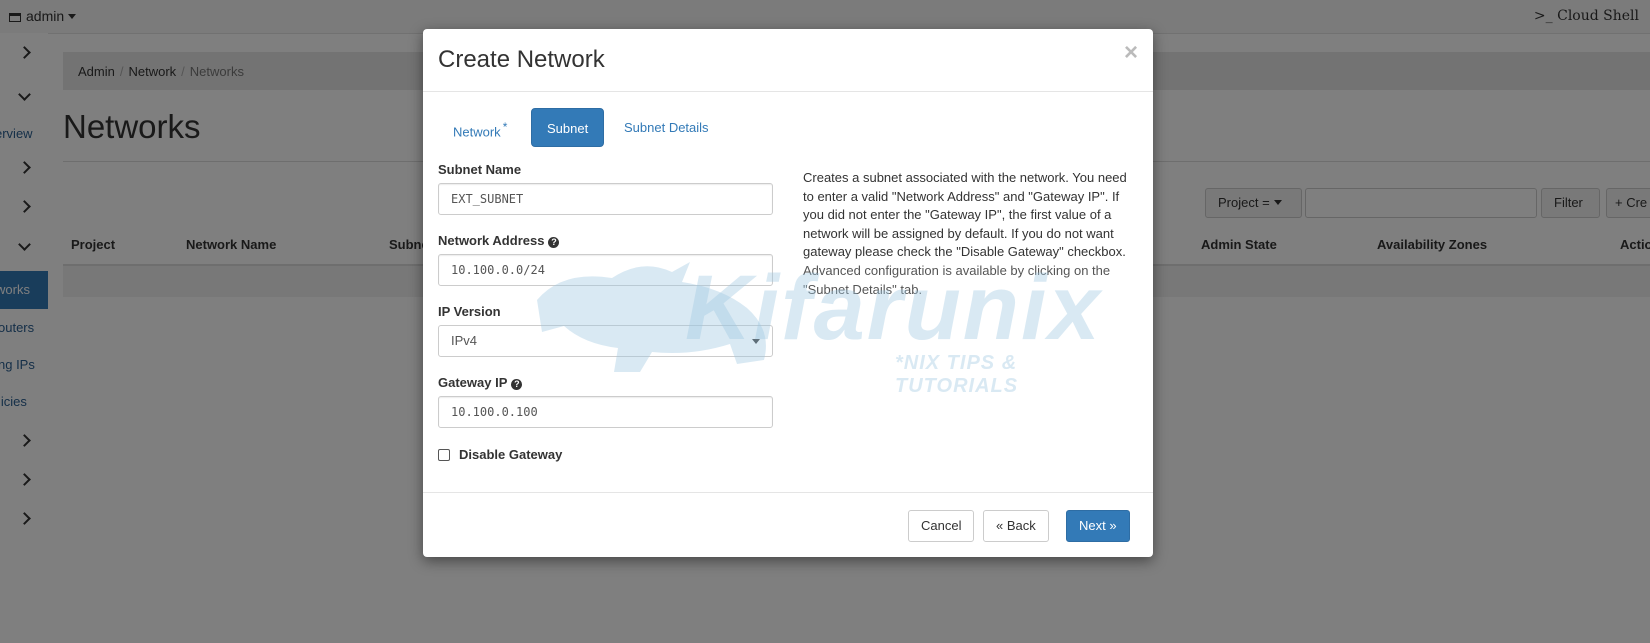 The width and height of the screenshot is (1650, 643). Describe the element at coordinates (480, 382) in the screenshot. I see `gateway-ip-label: Gateway IP?` at that location.